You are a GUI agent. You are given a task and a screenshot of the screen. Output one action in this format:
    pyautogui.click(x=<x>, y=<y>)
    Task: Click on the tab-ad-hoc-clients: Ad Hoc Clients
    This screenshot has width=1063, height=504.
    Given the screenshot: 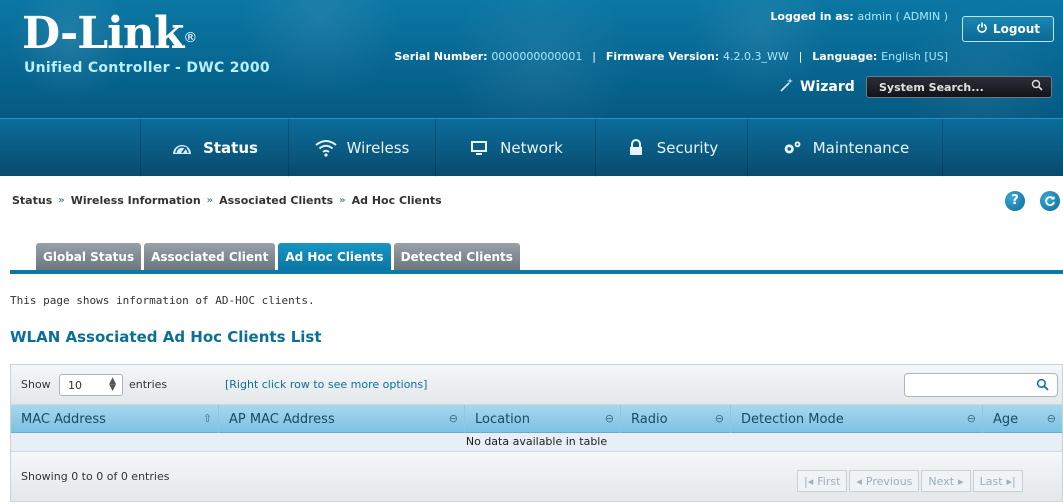 What is the action you would take?
    pyautogui.click(x=334, y=256)
    